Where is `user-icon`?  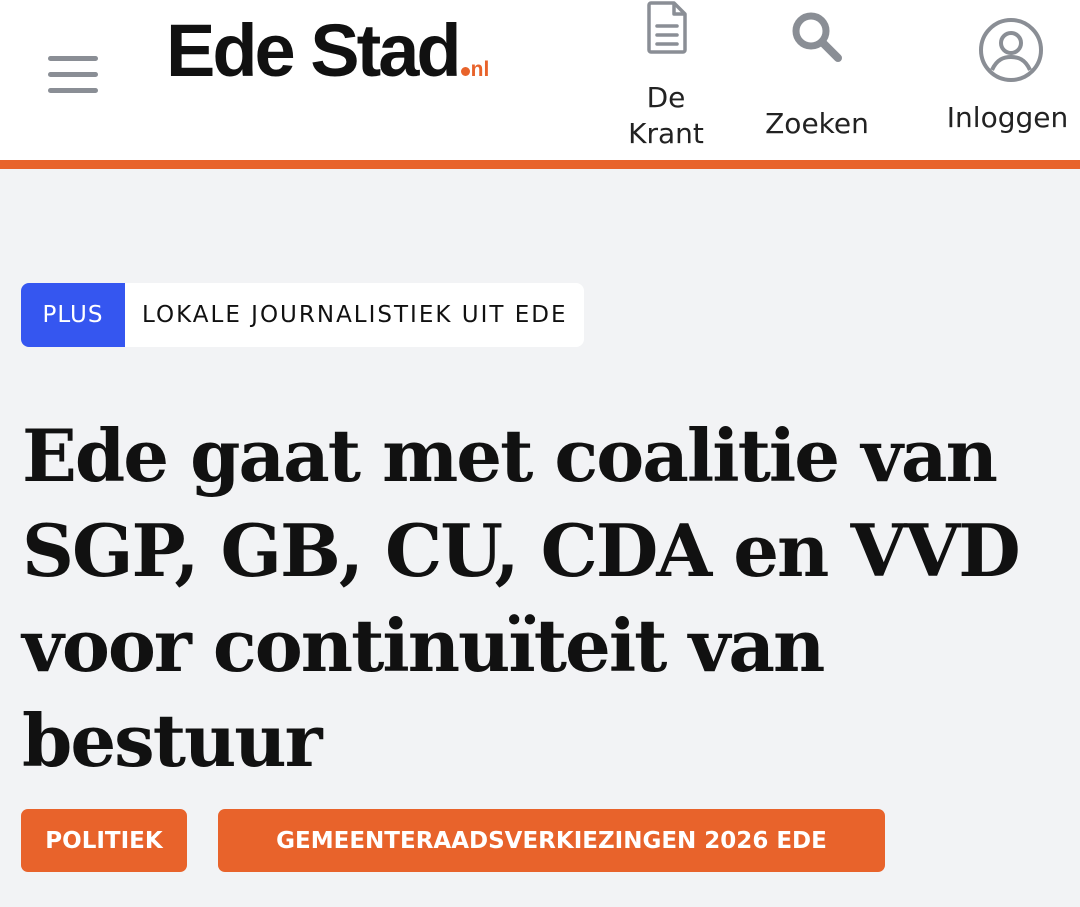 user-icon is located at coordinates (1011, 52).